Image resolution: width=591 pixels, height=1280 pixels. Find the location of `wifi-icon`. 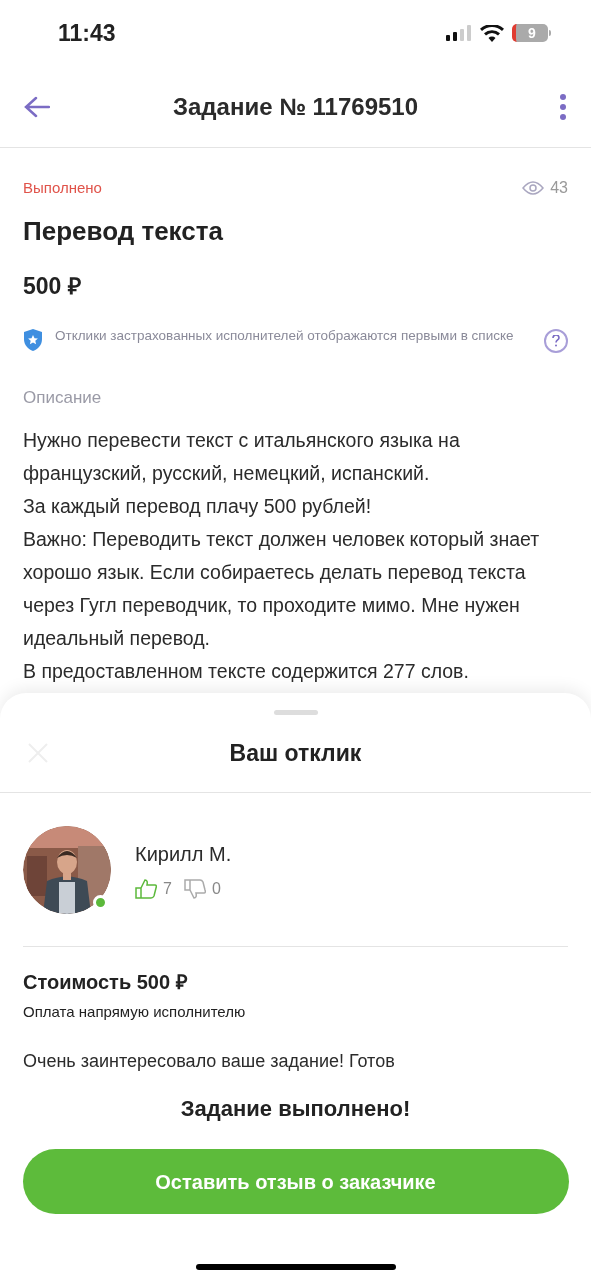

wifi-icon is located at coordinates (492, 33).